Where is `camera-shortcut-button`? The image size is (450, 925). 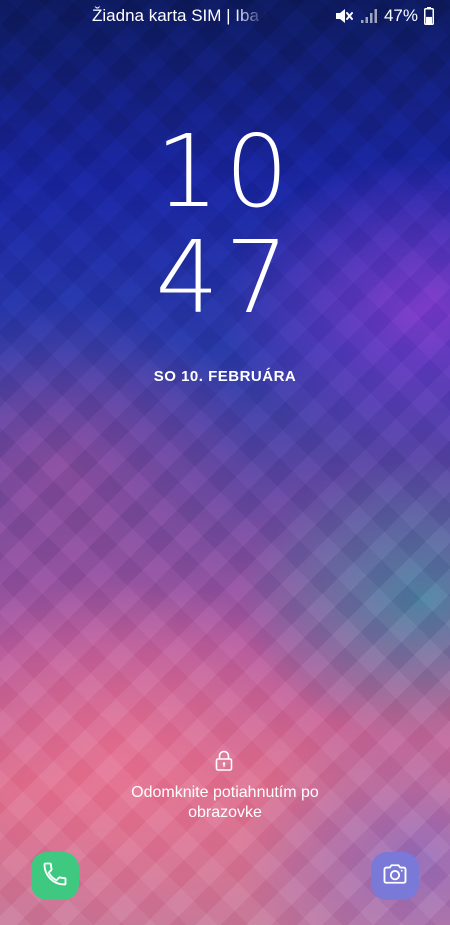
camera-shortcut-button is located at coordinates (395, 876).